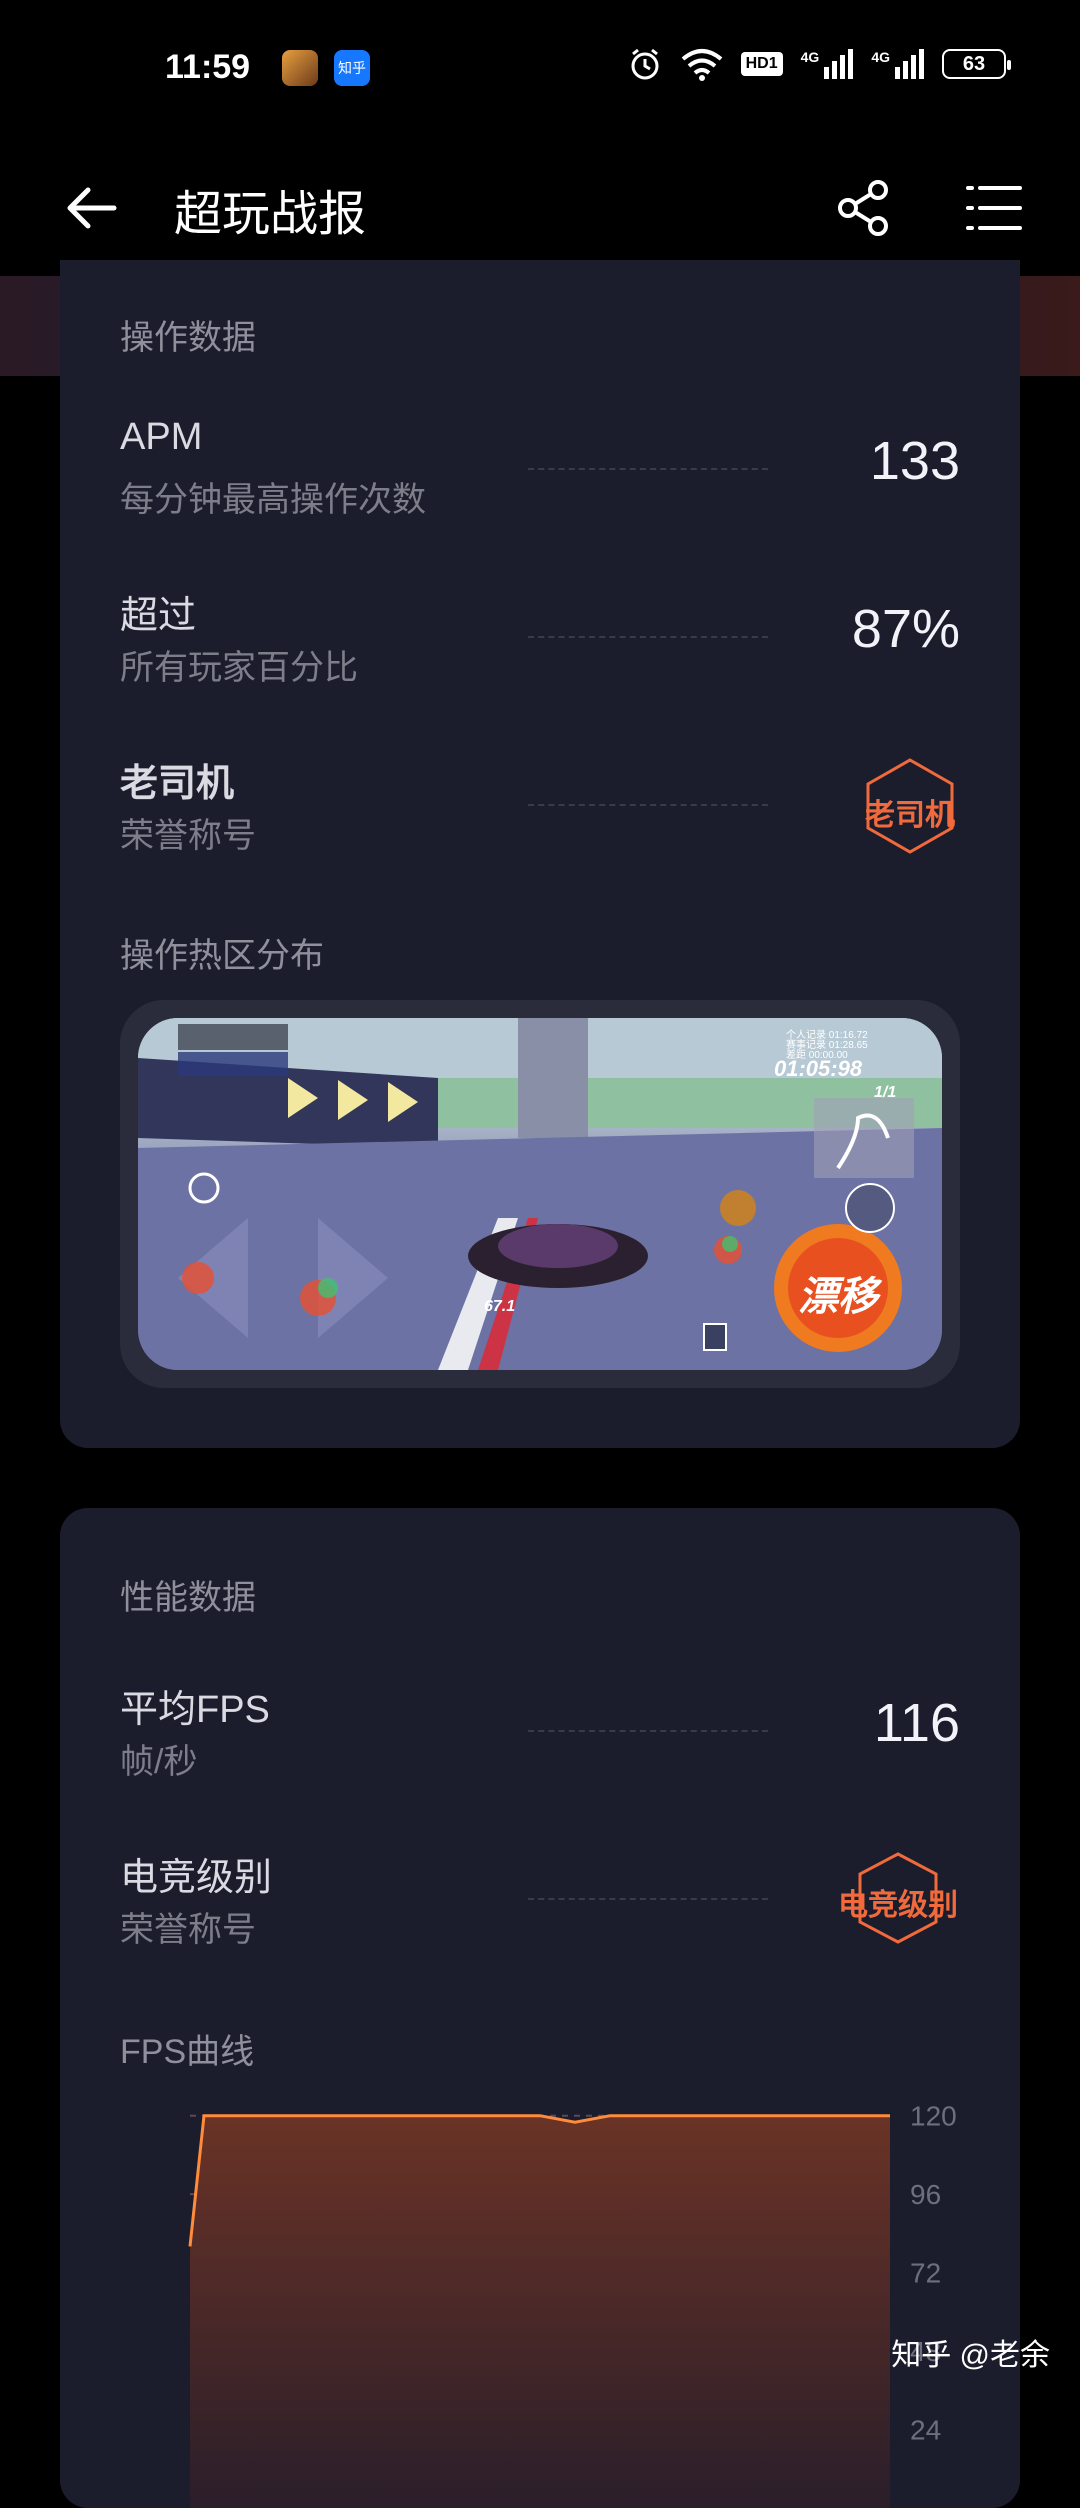  What do you see at coordinates (540, 1743) in the screenshot?
I see `avg-fps-row: 平均FPS 帧/秒 116` at bounding box center [540, 1743].